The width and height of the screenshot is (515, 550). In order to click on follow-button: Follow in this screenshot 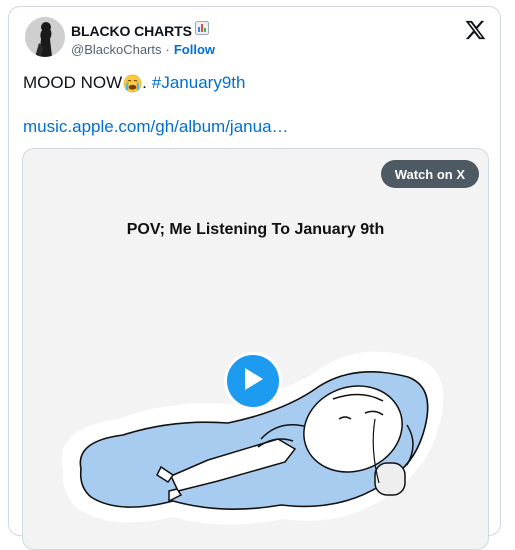, I will do `click(194, 49)`.